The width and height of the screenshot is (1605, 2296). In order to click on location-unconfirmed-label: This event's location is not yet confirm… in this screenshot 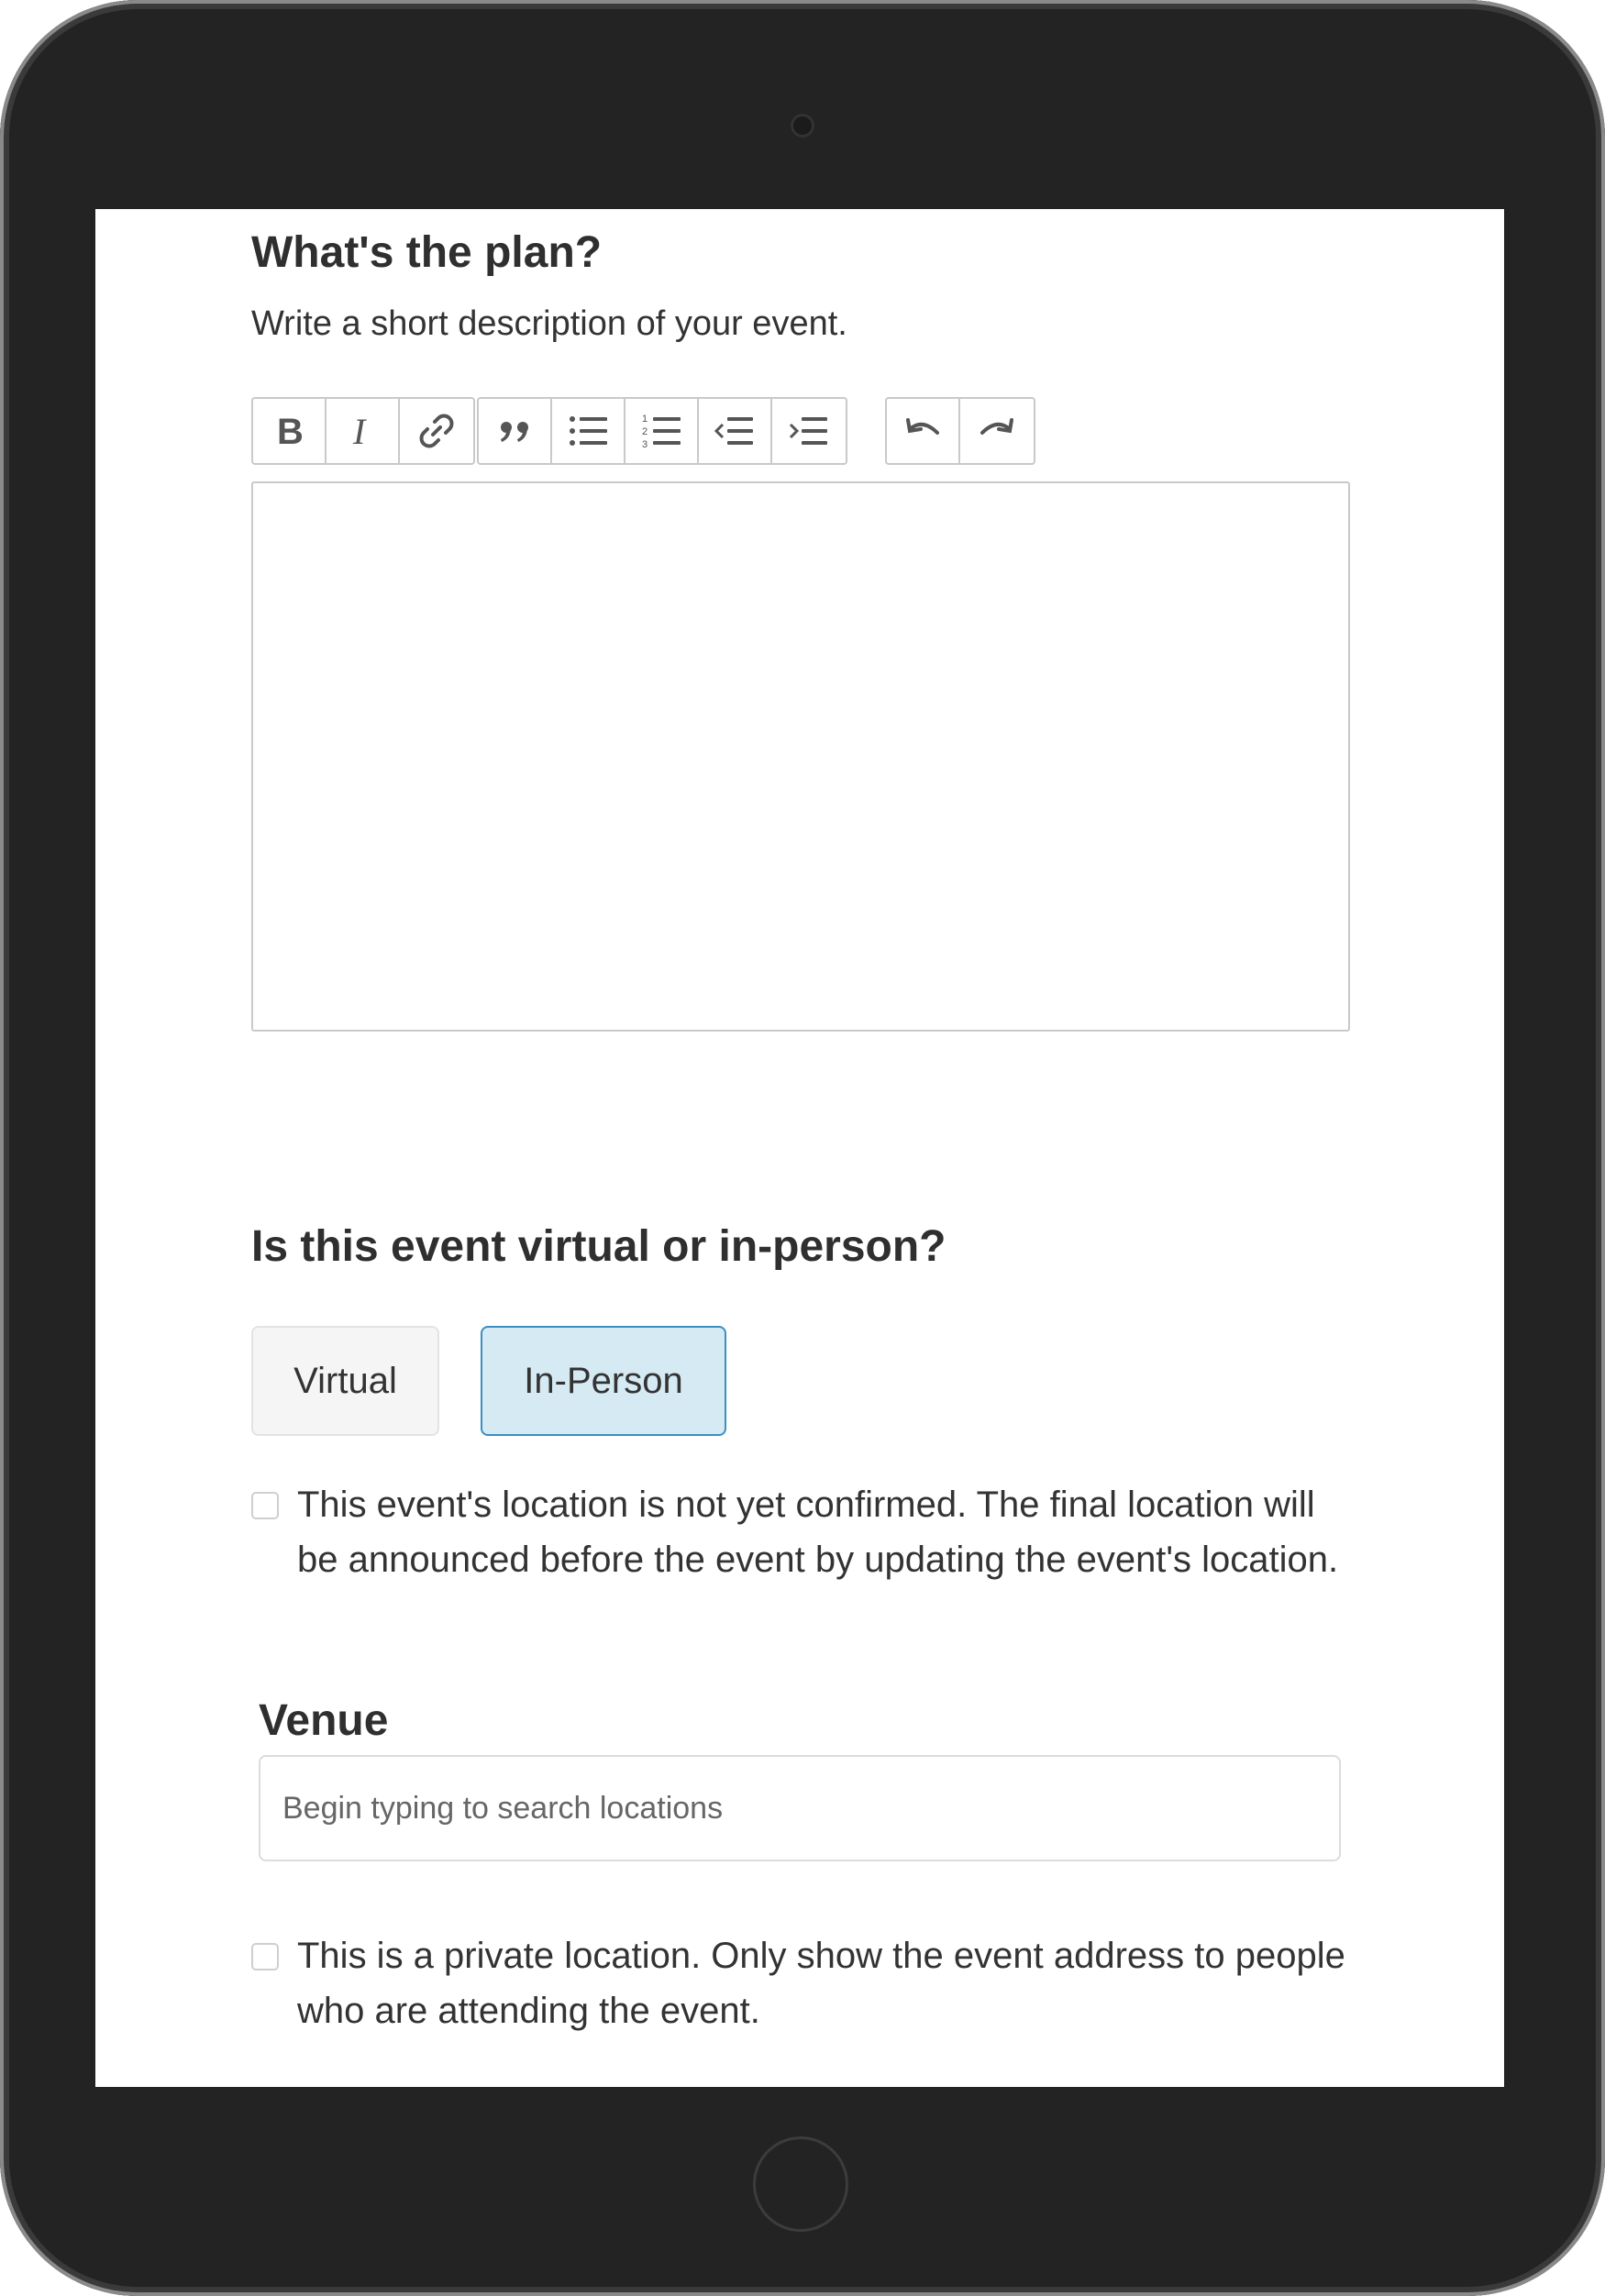, I will do `click(818, 1532)`.